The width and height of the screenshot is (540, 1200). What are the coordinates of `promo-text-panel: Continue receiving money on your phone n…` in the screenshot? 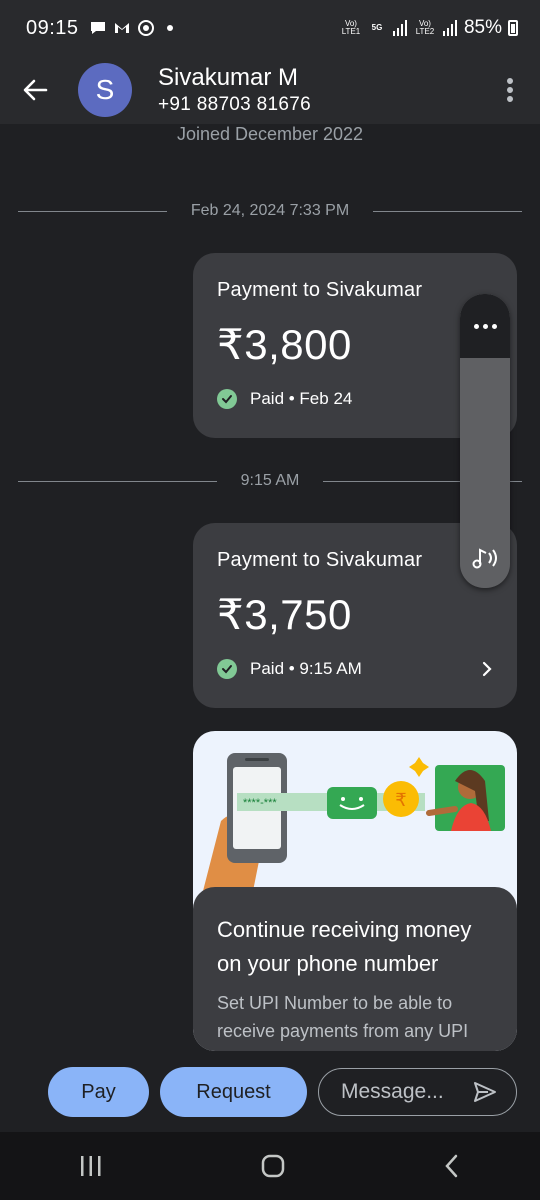 It's located at (355, 969).